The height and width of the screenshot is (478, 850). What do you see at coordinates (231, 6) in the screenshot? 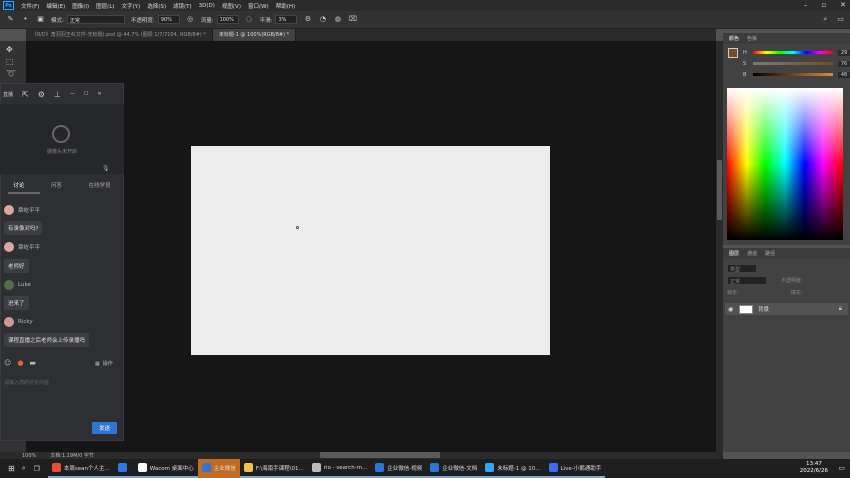
I see `menu-view: 视图(V)` at bounding box center [231, 6].